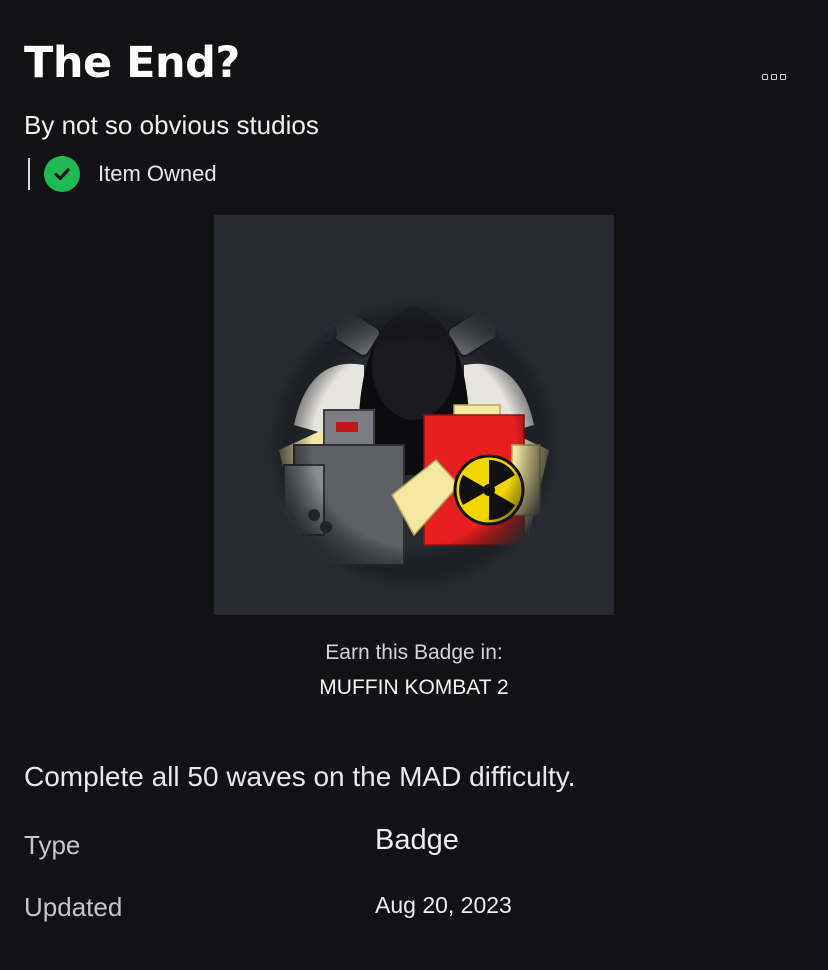 This screenshot has height=970, width=828. Describe the element at coordinates (29, 174) in the screenshot. I see `owned-divider` at that location.